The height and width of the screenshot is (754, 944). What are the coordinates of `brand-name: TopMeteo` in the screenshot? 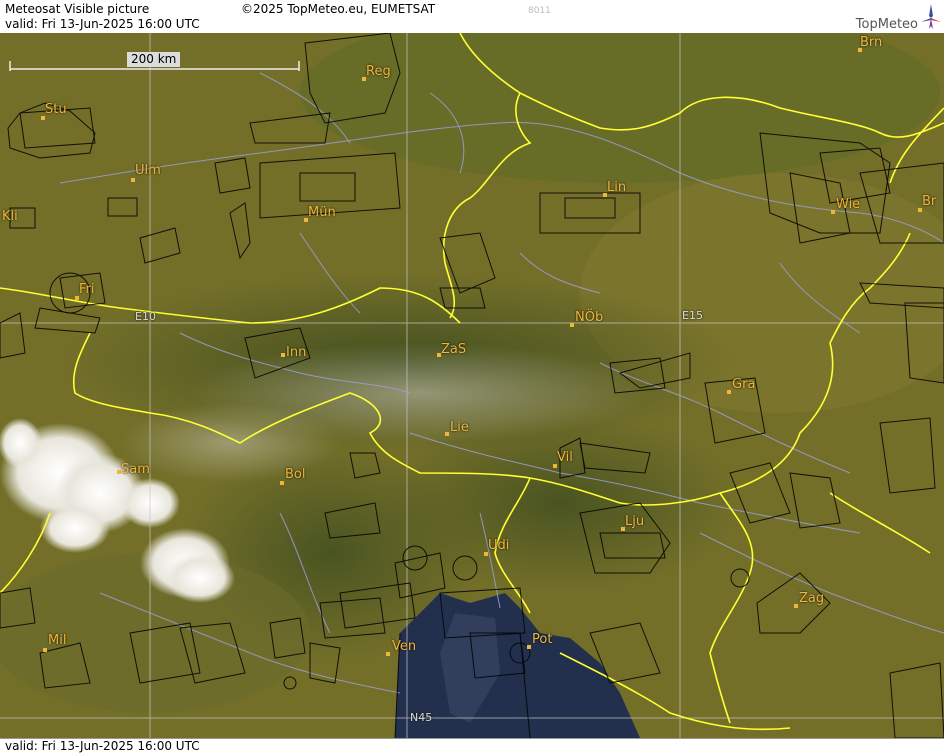 It's located at (886, 24).